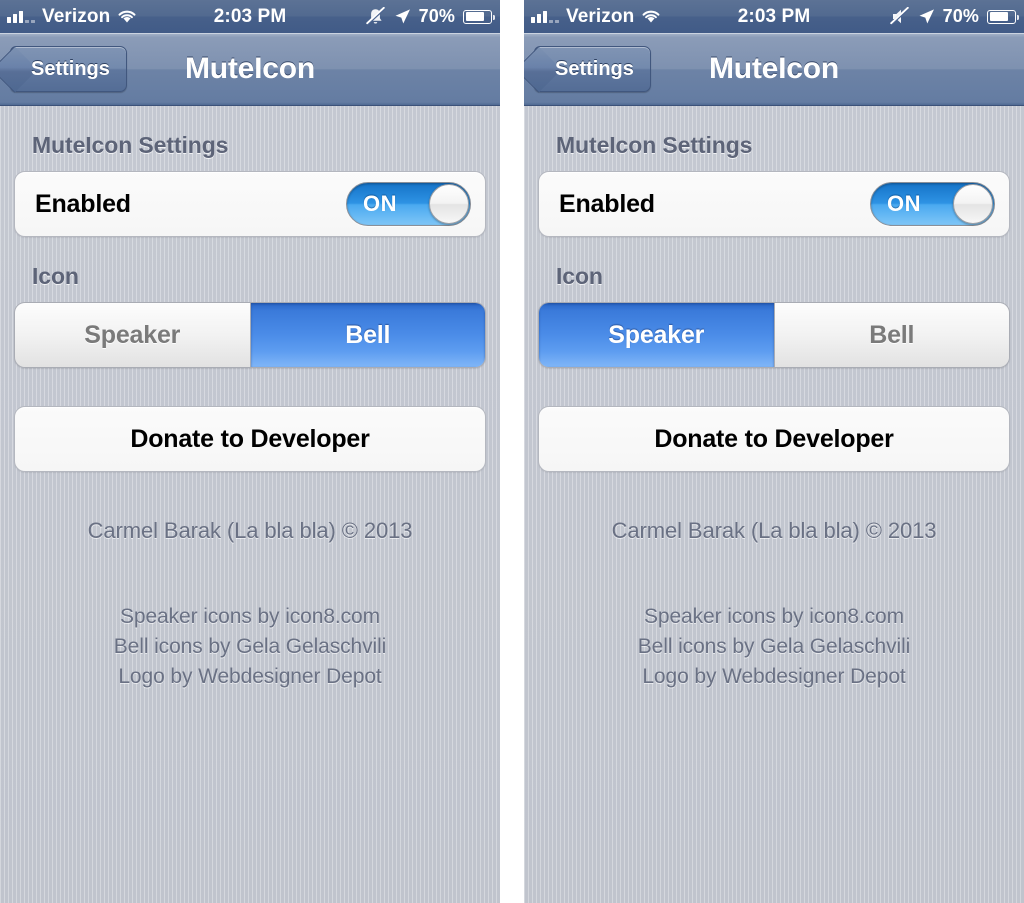 This screenshot has width=1024, height=903. I want to click on speaker-muted-icon, so click(899, 16).